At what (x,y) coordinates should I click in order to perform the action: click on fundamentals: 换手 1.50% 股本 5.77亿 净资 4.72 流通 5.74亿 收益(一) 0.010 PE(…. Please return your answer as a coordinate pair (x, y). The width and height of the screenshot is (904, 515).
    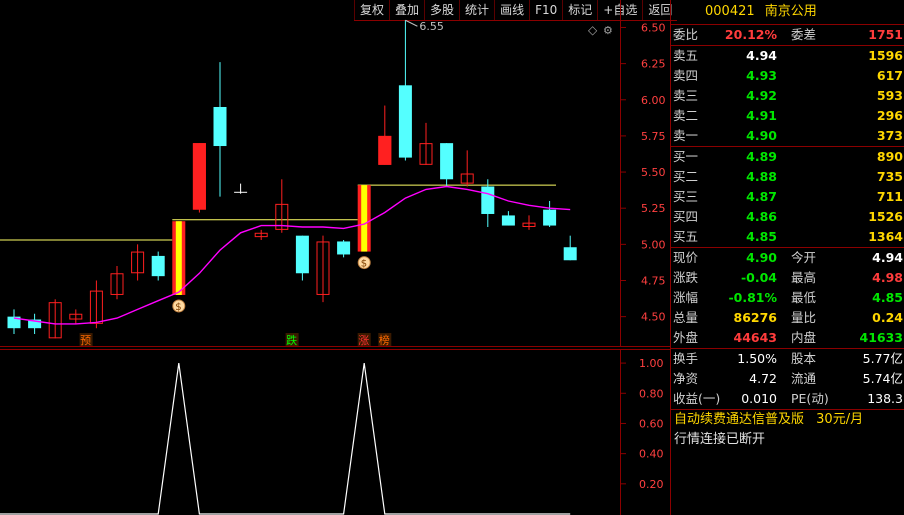
    Looking at the image, I should click on (787, 378).